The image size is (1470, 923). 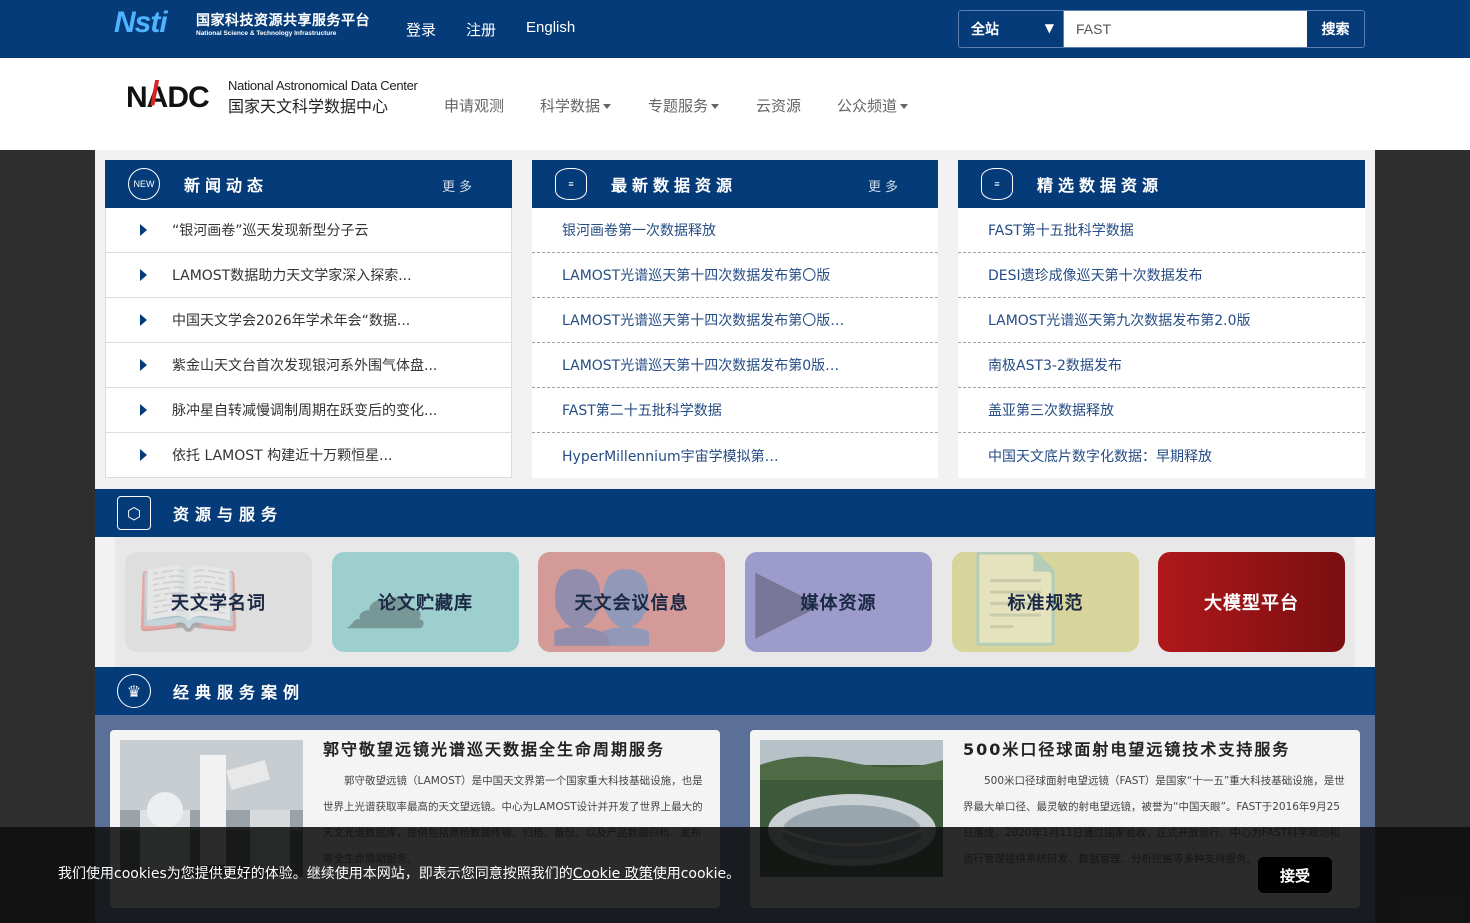 What do you see at coordinates (481, 29) in the screenshot?
I see `register-link: 注册` at bounding box center [481, 29].